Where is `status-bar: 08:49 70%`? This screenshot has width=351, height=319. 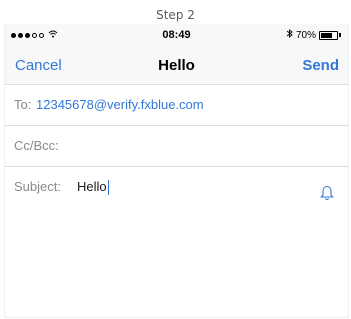 status-bar: 08:49 70% is located at coordinates (176, 35).